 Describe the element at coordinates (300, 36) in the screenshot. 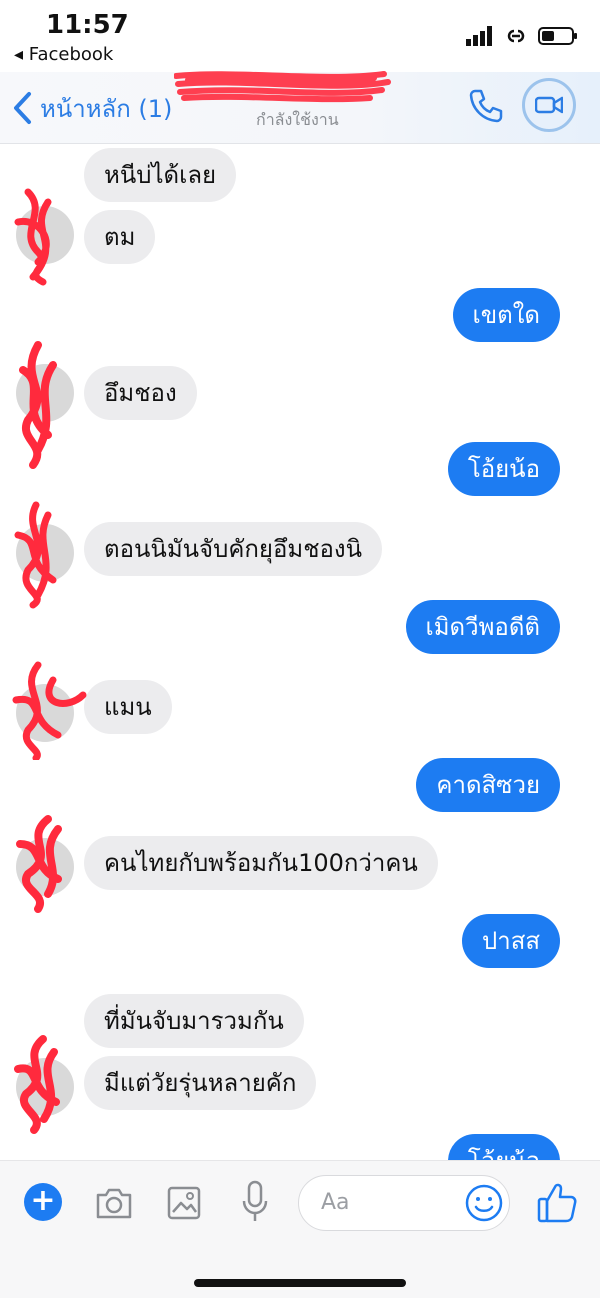

I see `status-bar: 11:57 ◂ Facebook` at that location.